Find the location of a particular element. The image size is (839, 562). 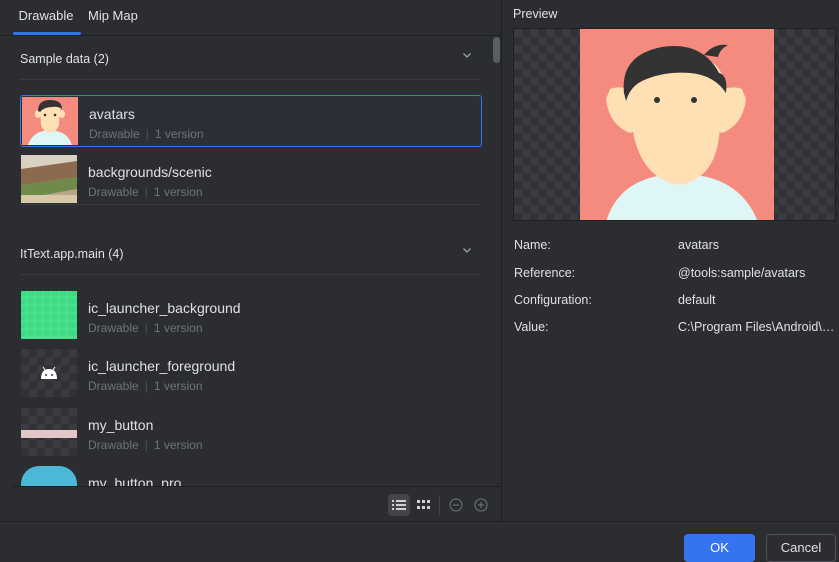

property-row-configuration: Configuration: default is located at coordinates (676, 303).